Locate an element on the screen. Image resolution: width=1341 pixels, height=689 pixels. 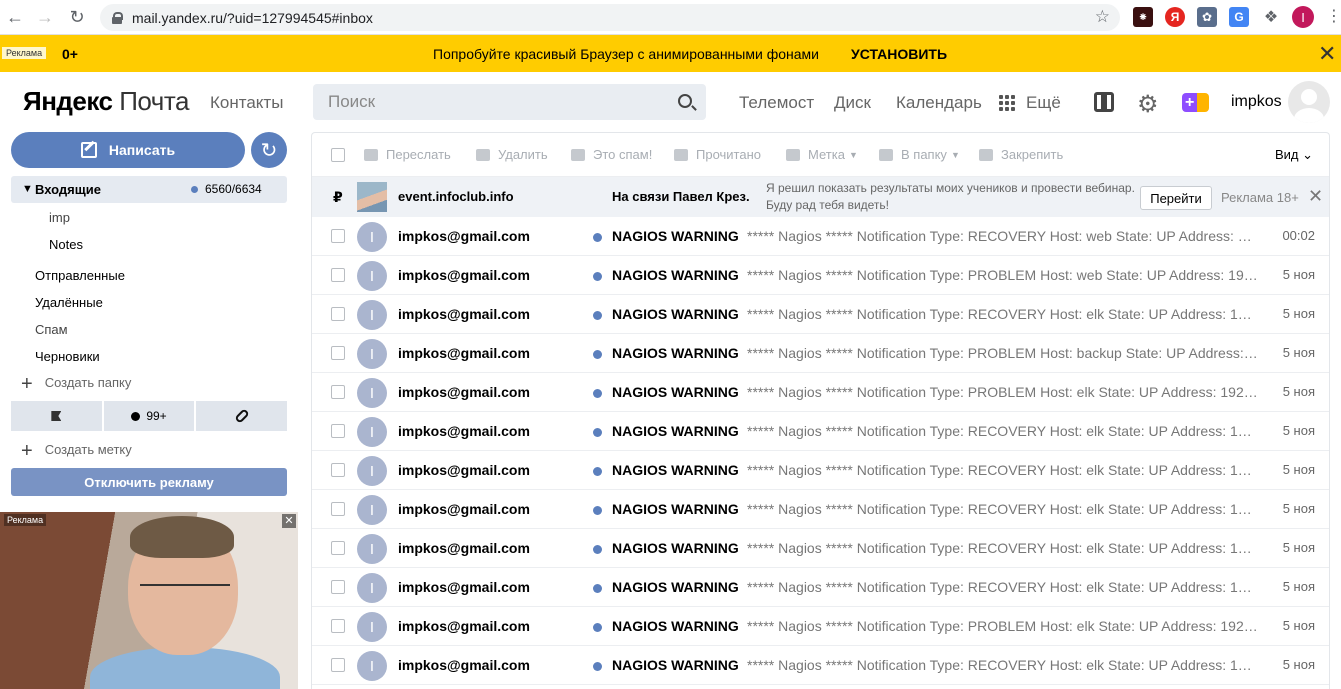
folder-imp: imp is located at coordinates (59, 217).